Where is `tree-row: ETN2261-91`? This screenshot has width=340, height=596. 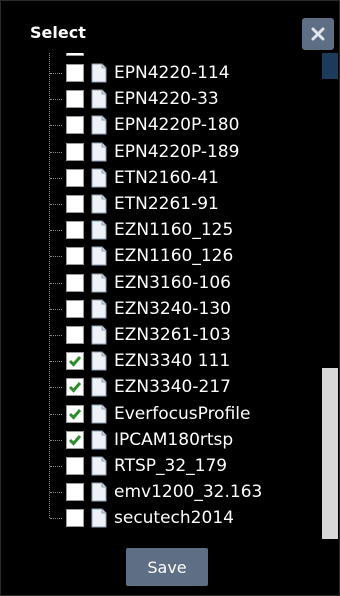
tree-row: ETN2261-91 is located at coordinates (161, 205).